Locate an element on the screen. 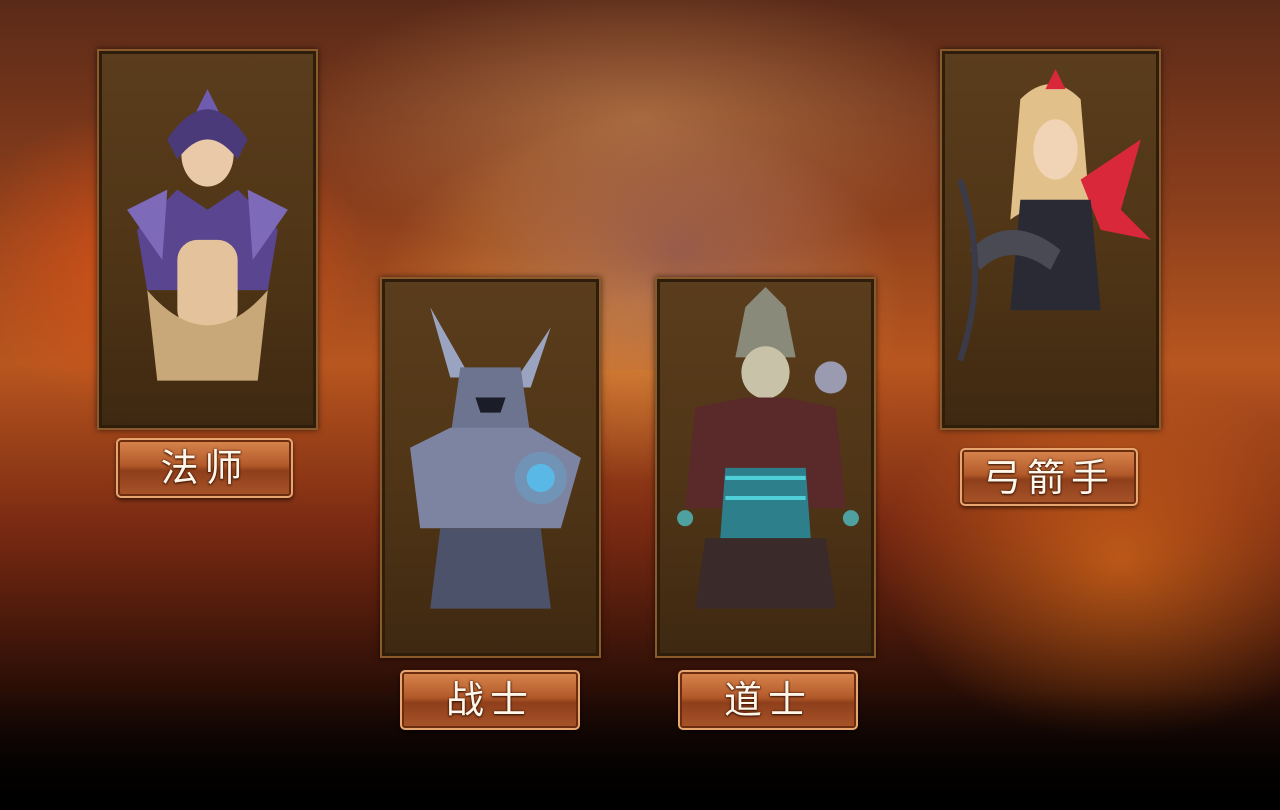  class-button-taoist: 道士 is located at coordinates (768, 700).